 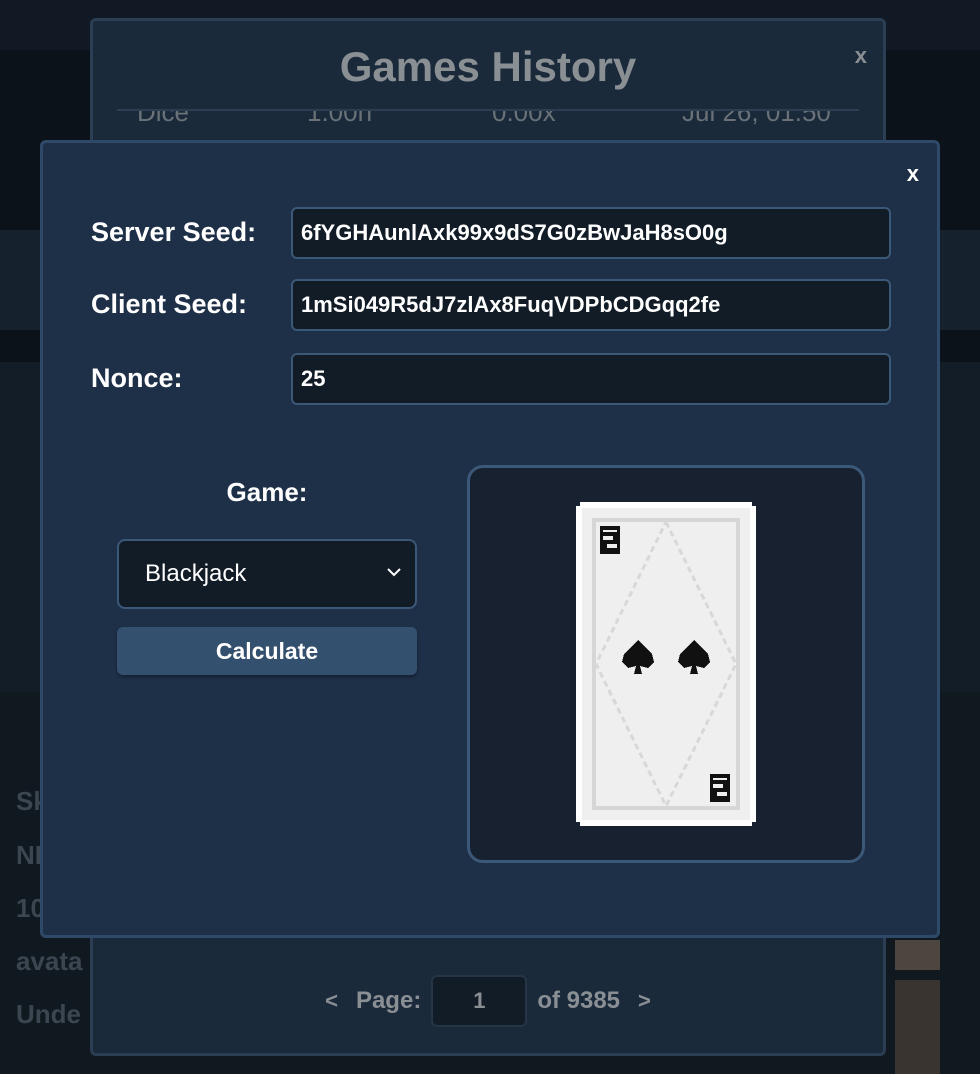 I want to click on background-text: avata, so click(x=49, y=961).